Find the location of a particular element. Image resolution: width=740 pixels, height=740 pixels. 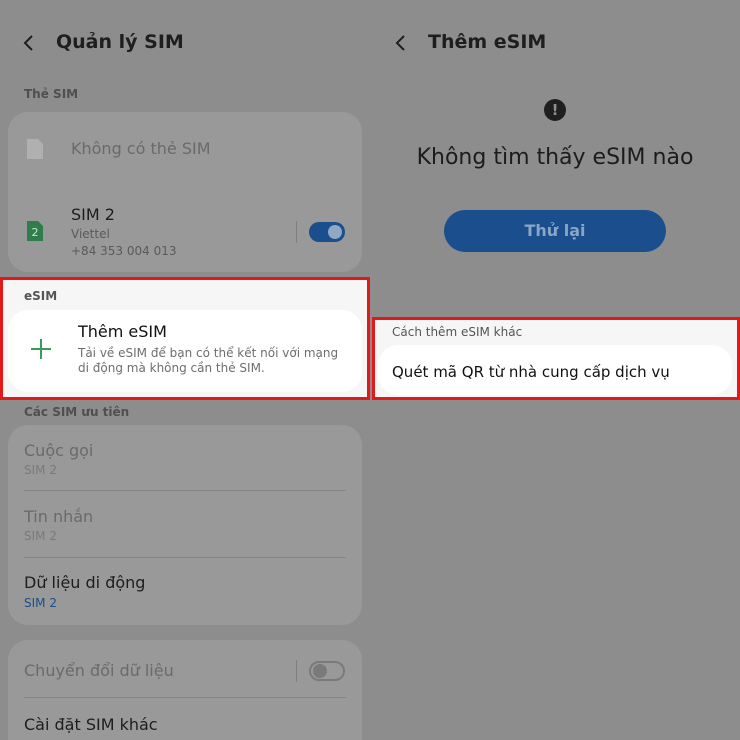

mobile-data-title: Dữ liệu di động is located at coordinates (85, 582).